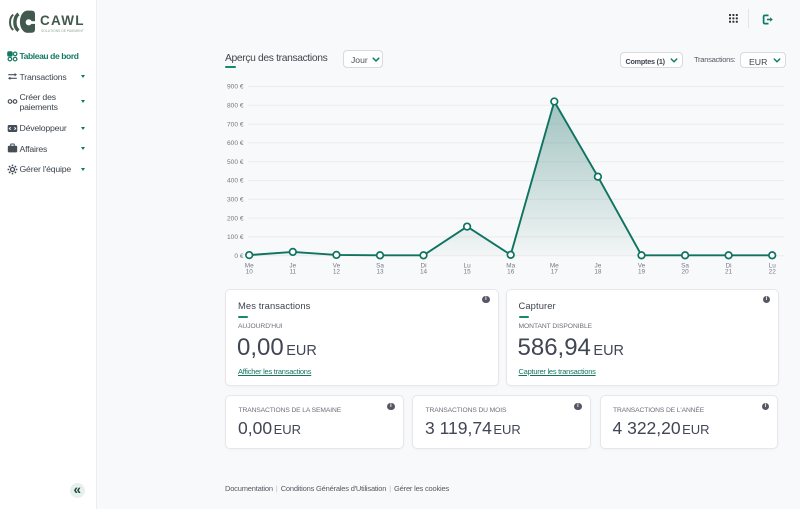 Image resolution: width=800 pixels, height=509 pixels. What do you see at coordinates (235, 106) in the screenshot?
I see `svg-text: 800 €` at bounding box center [235, 106].